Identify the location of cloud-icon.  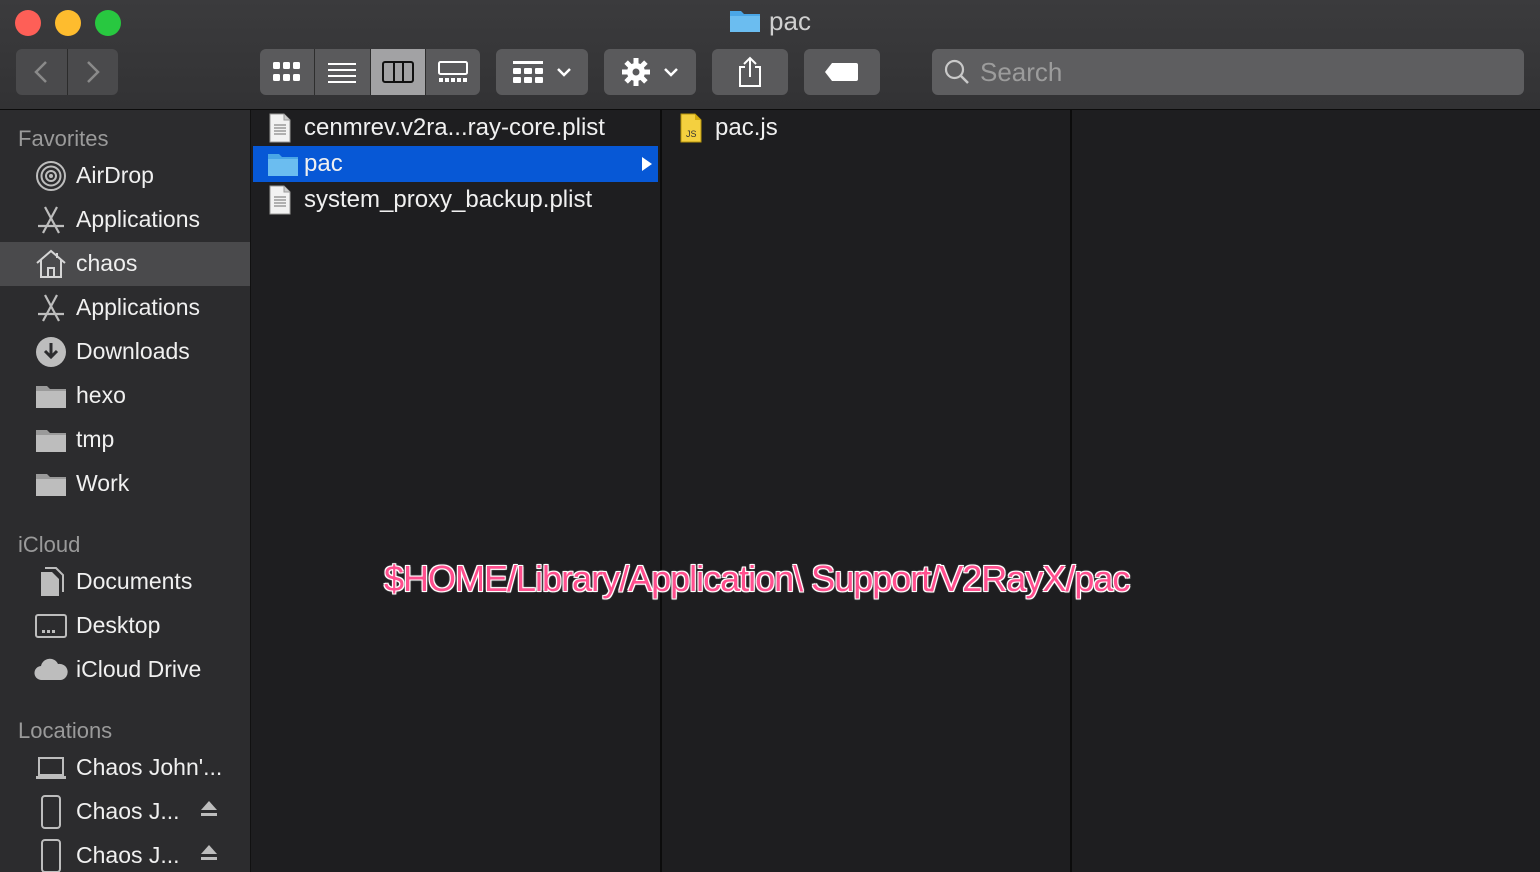
(51, 670).